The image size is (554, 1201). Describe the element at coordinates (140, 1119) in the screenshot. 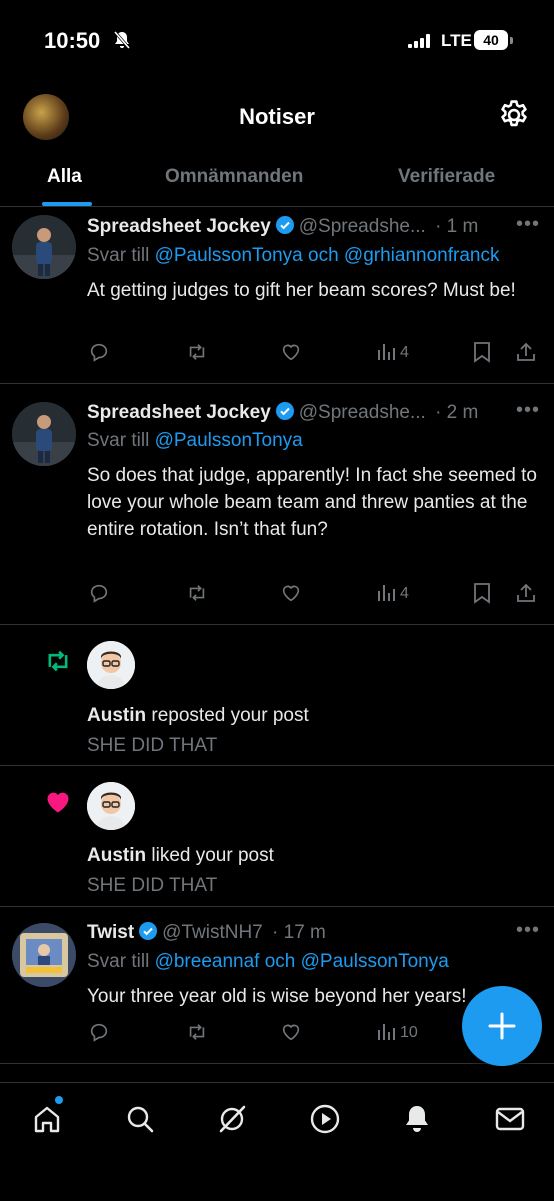

I see `search-icon` at that location.